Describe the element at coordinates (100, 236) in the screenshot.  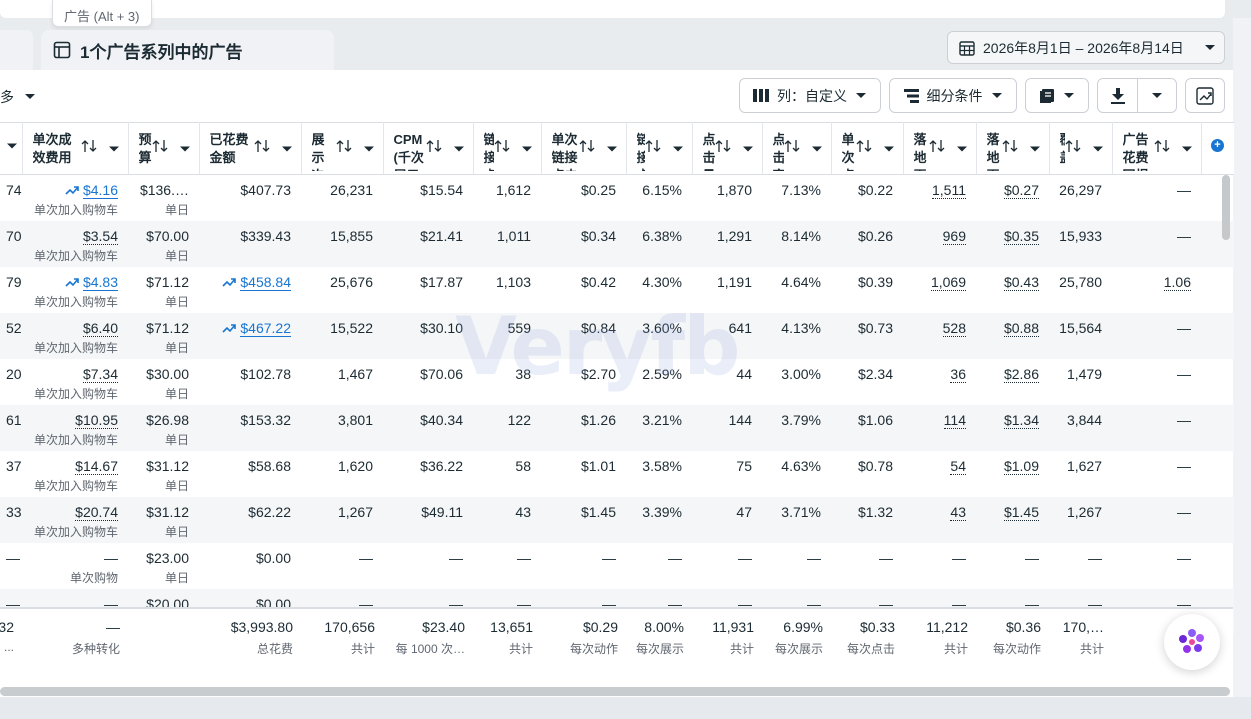
I see `cell-value: $3.54` at that location.